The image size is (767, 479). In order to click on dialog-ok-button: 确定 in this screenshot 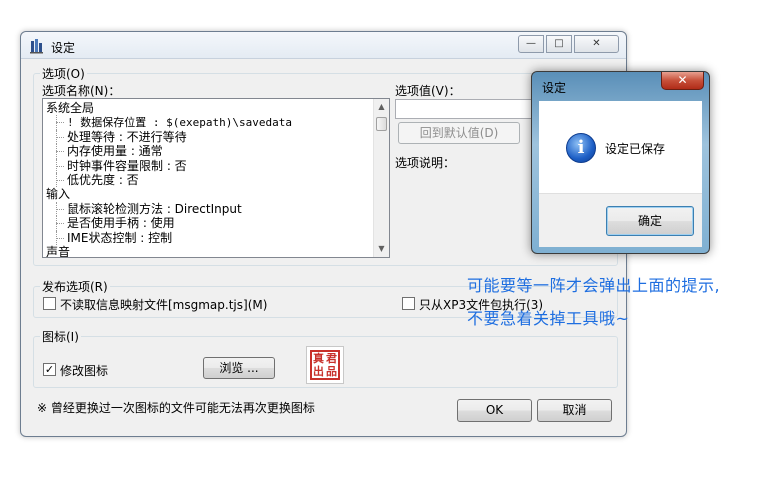, I will do `click(650, 221)`.